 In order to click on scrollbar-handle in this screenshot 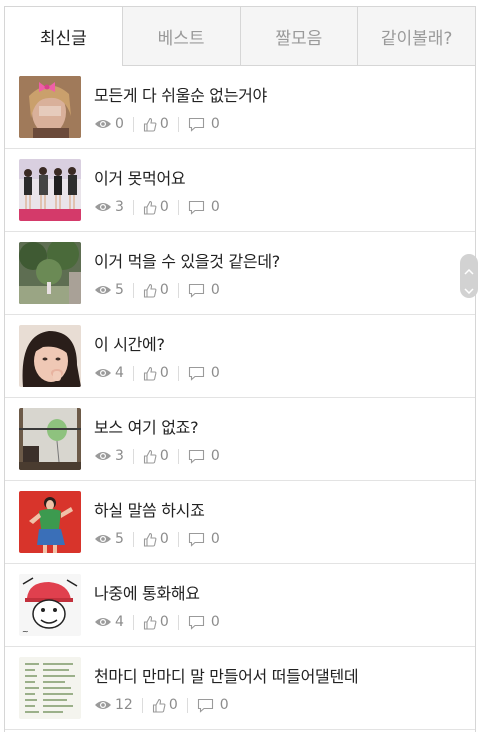, I will do `click(469, 276)`.